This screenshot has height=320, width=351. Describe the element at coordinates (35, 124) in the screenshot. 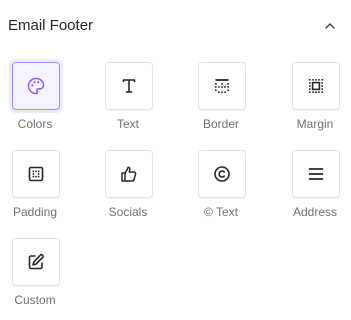

I see `tile-label: Colors` at that location.